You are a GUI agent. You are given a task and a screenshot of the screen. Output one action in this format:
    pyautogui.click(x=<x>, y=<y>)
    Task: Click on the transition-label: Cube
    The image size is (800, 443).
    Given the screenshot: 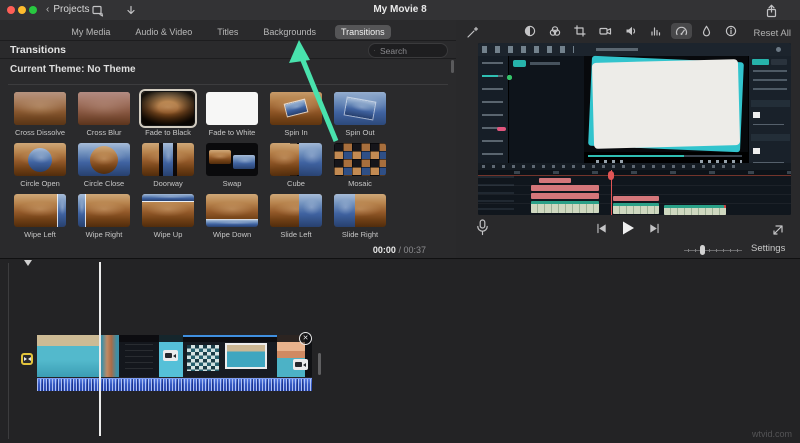 What is the action you would take?
    pyautogui.click(x=296, y=183)
    